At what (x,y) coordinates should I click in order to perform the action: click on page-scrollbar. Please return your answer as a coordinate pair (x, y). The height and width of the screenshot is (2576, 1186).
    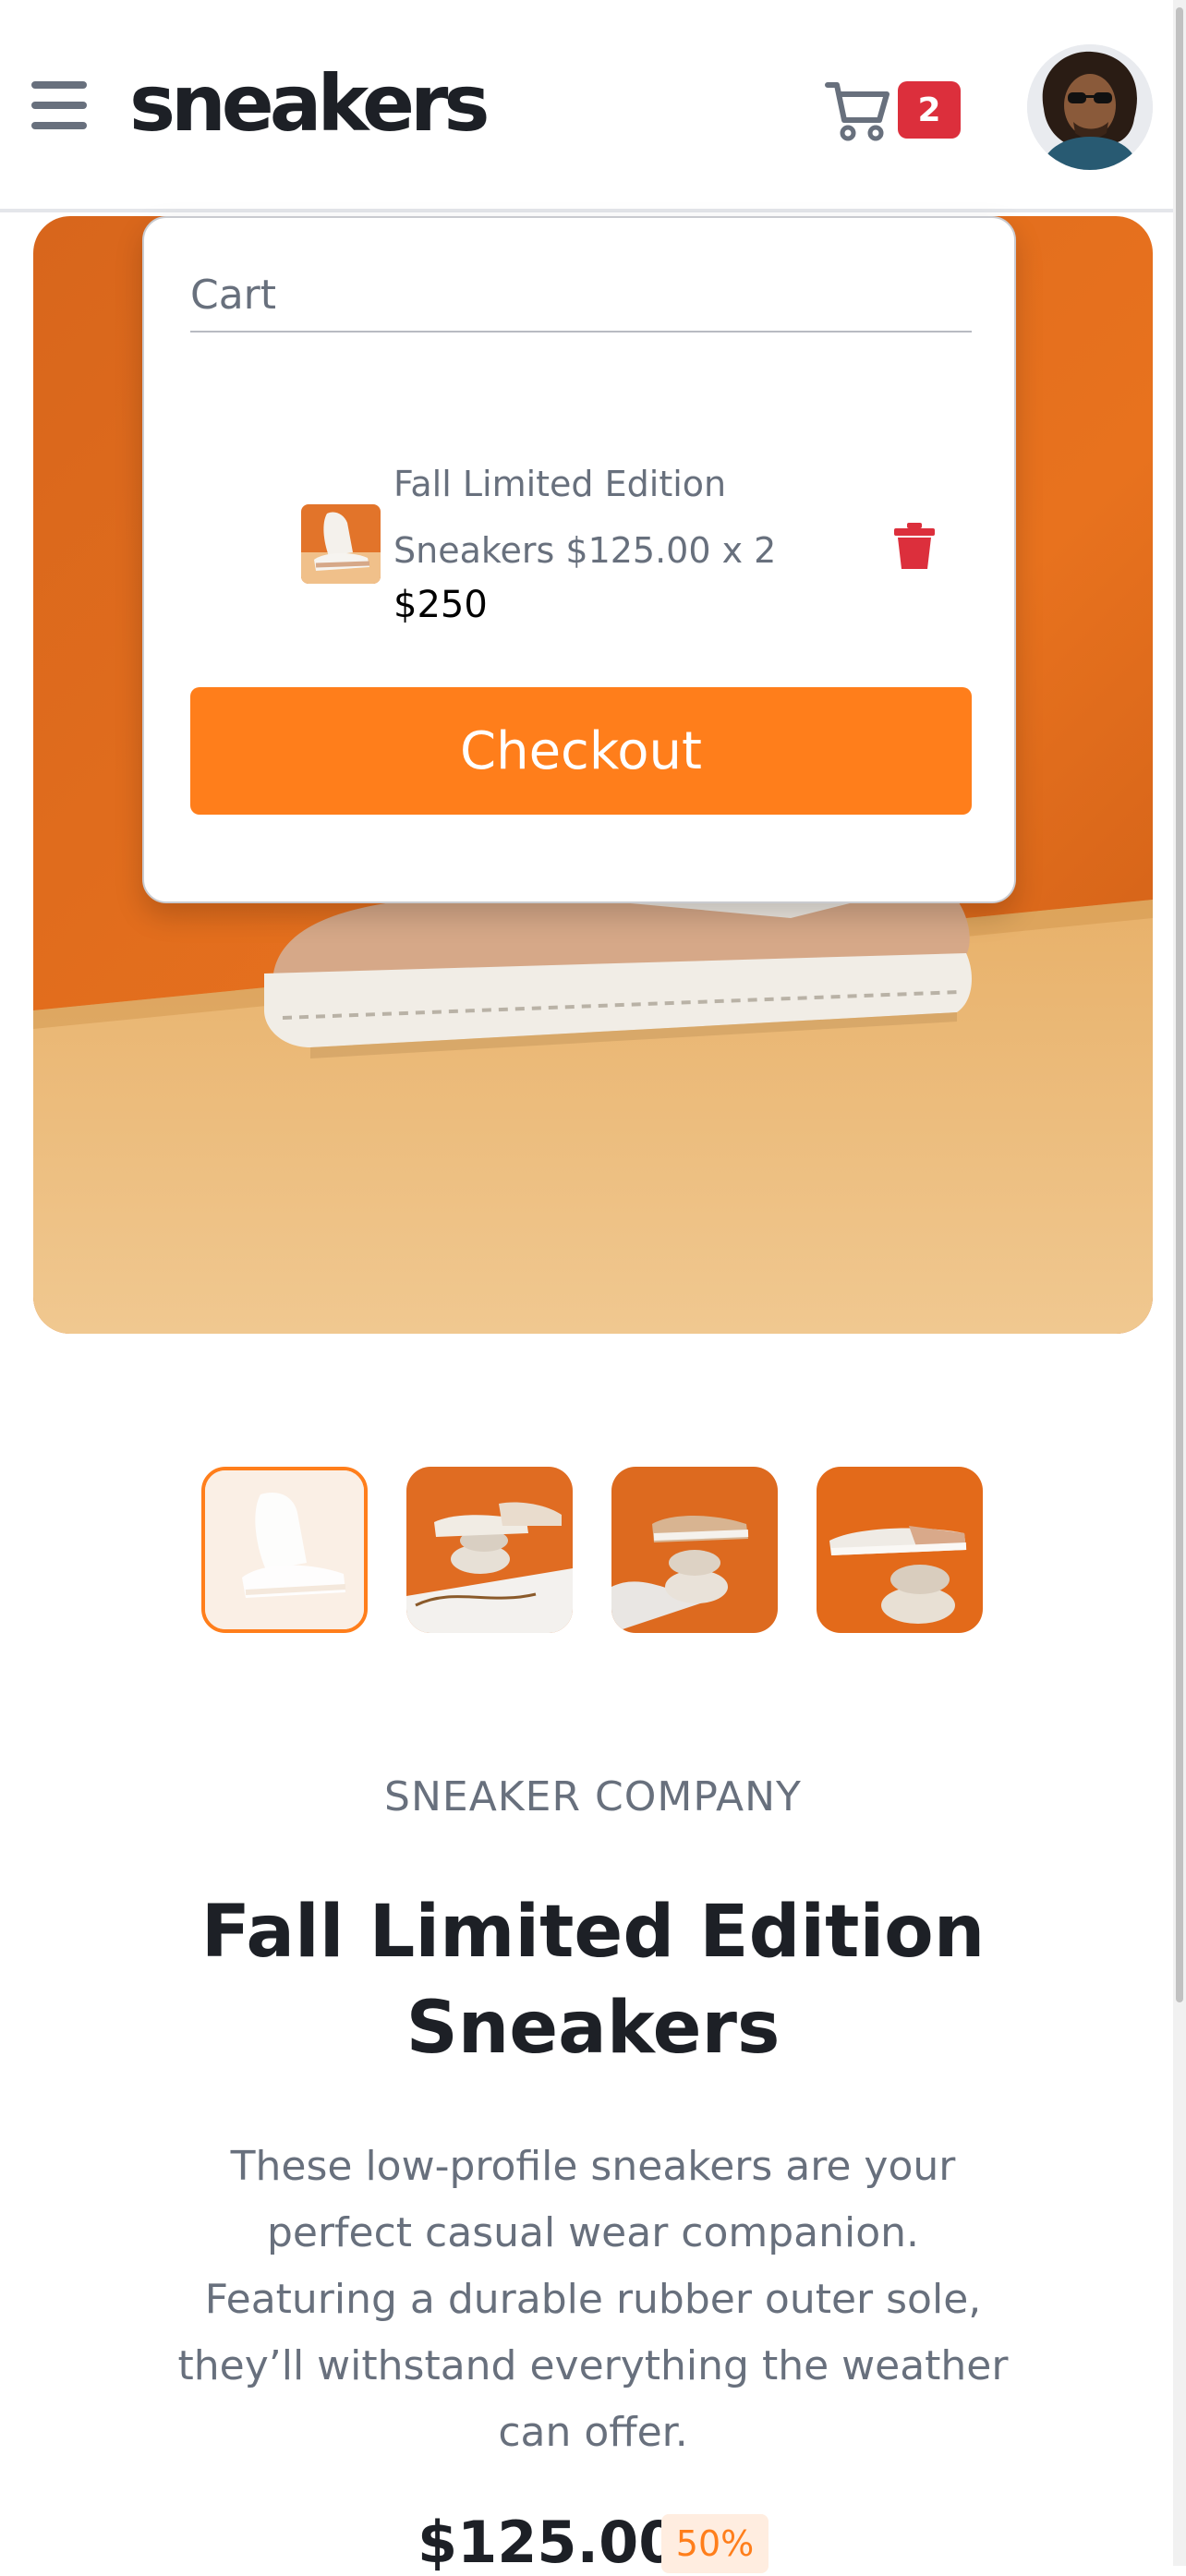
    Looking at the image, I should click on (1180, 1283).